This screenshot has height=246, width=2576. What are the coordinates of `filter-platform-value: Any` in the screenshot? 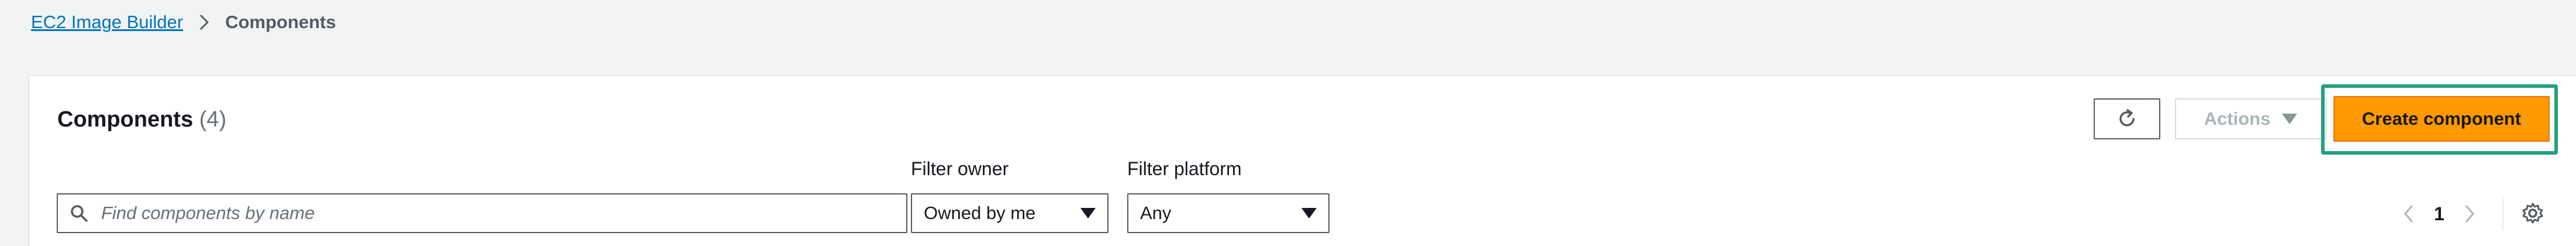 It's located at (1156, 213).